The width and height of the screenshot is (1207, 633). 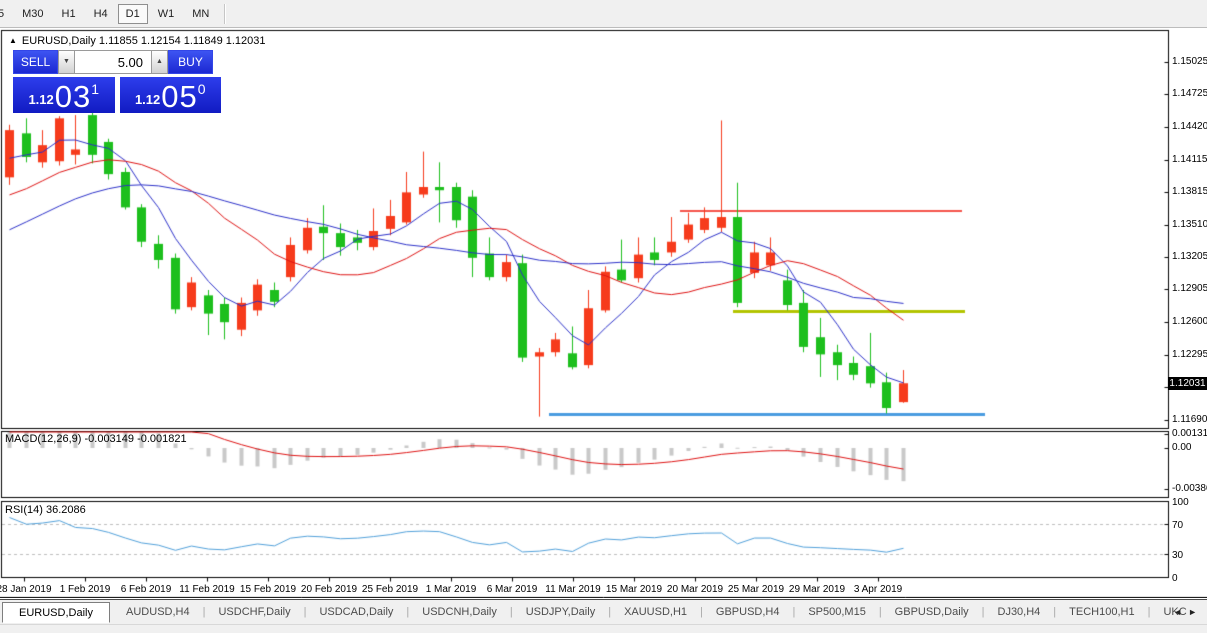 I want to click on date-axis-label: 25 Feb 2019, so click(x=390, y=589).